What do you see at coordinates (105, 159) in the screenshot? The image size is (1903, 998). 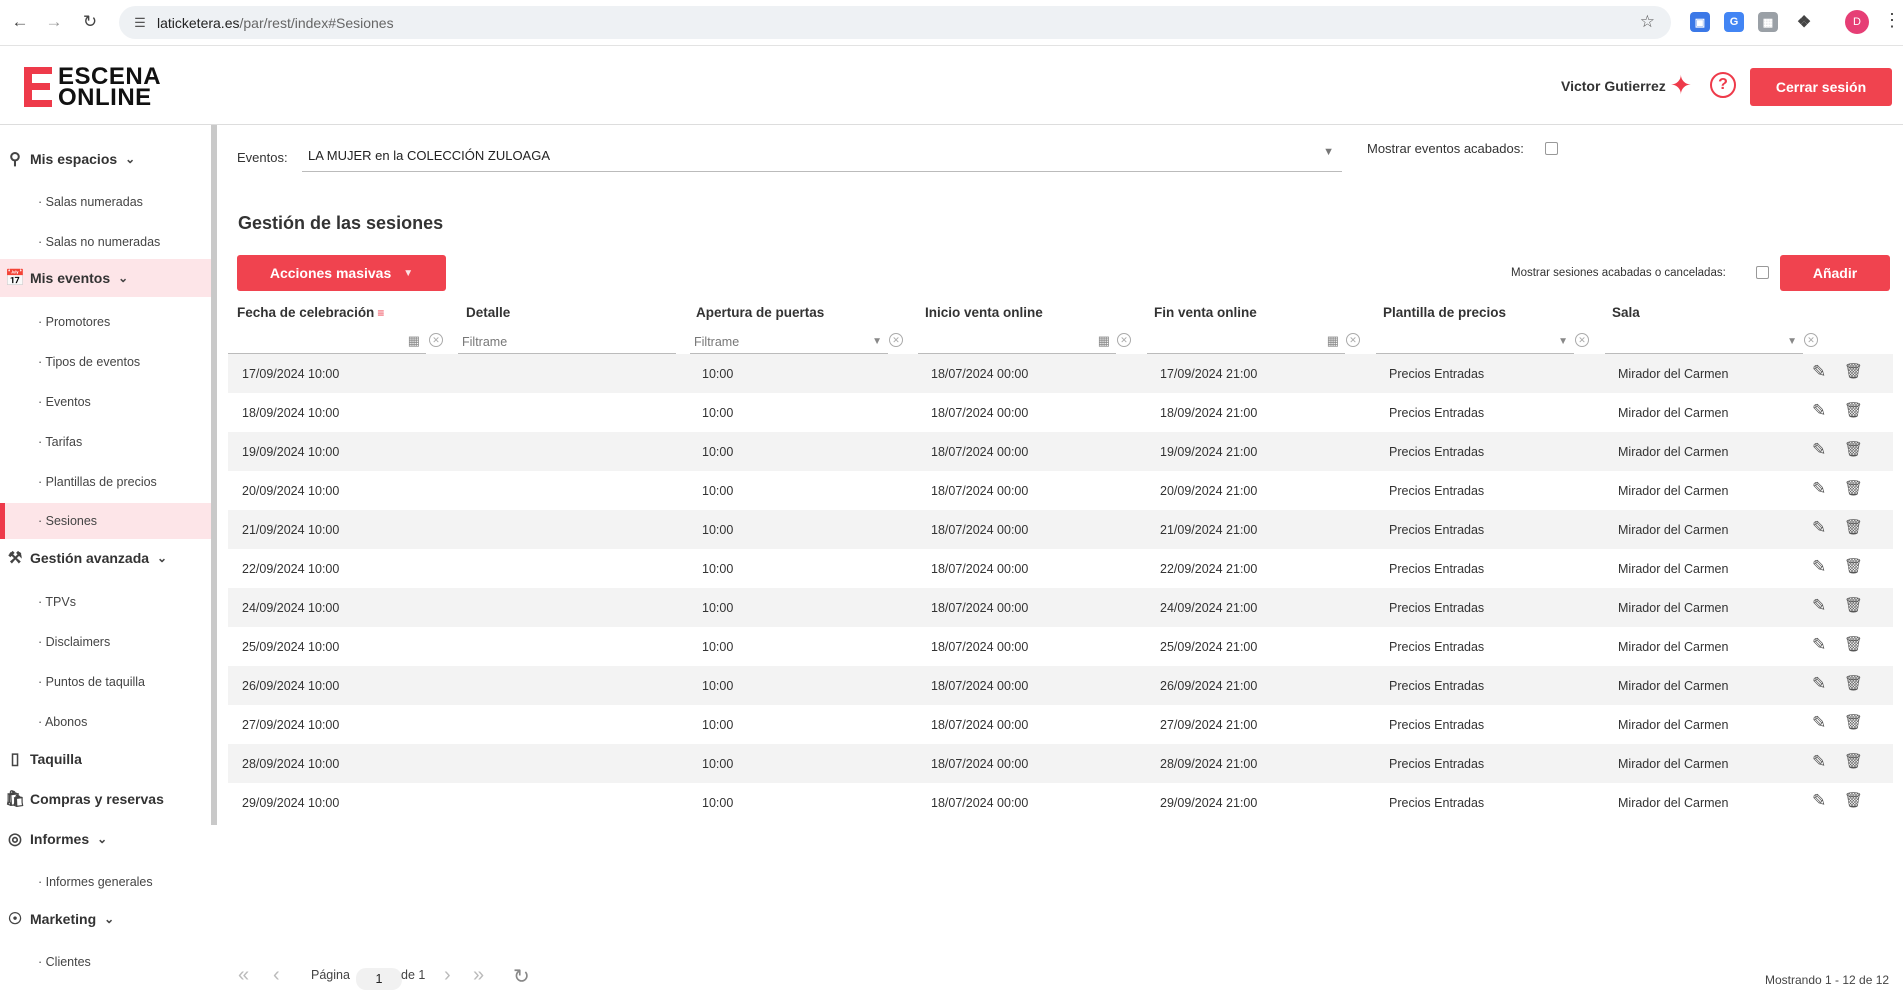 I see `sidebar-section-mis-espacios: ⚲ Mis espacios ⌄` at bounding box center [105, 159].